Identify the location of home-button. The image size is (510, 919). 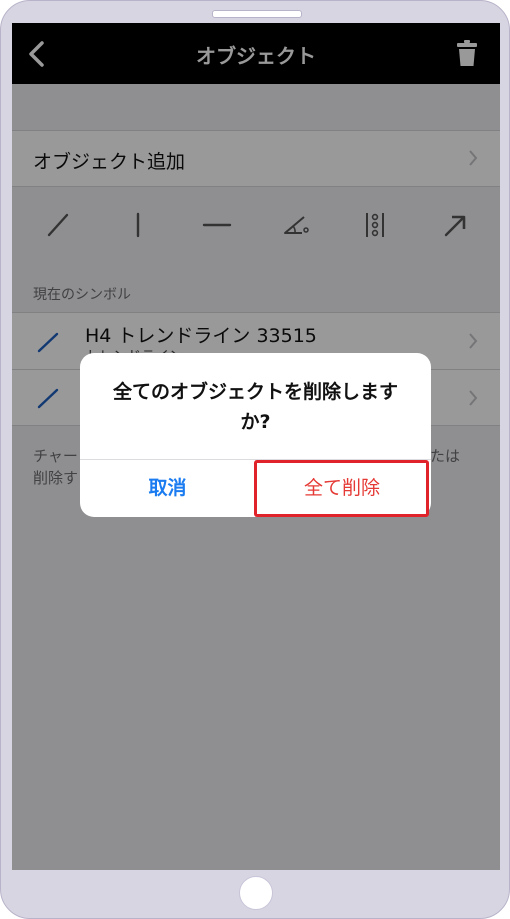
(256, 893).